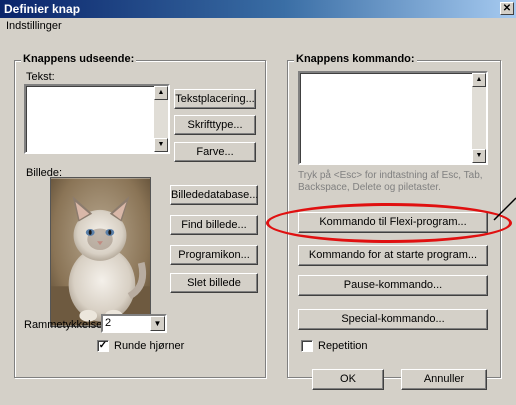  What do you see at coordinates (307, 346) in the screenshot?
I see `repetition-checkbox` at bounding box center [307, 346].